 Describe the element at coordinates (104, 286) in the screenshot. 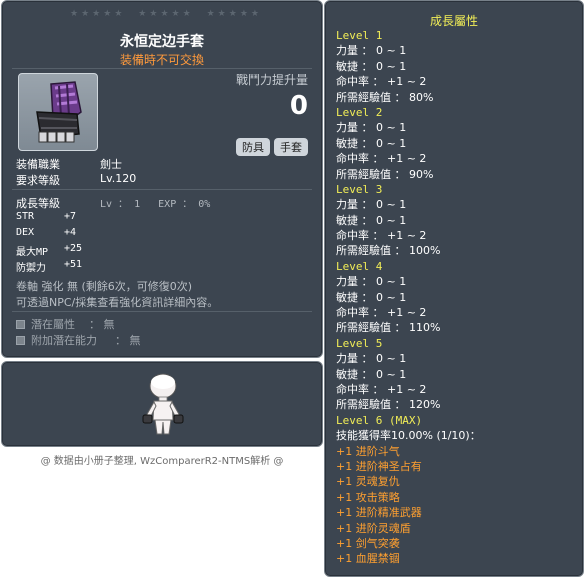

I see `upgrade-note: 卷軸 強化 無 (剩餘6次，可修復0次)` at that location.